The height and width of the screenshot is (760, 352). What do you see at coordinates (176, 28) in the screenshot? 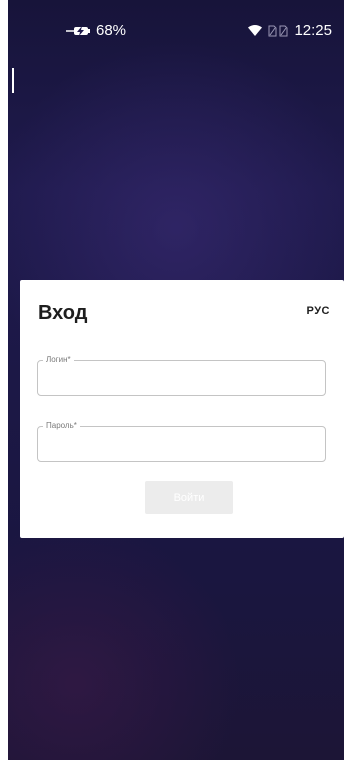
I see `status-bar: 68% 12:25` at bounding box center [176, 28].